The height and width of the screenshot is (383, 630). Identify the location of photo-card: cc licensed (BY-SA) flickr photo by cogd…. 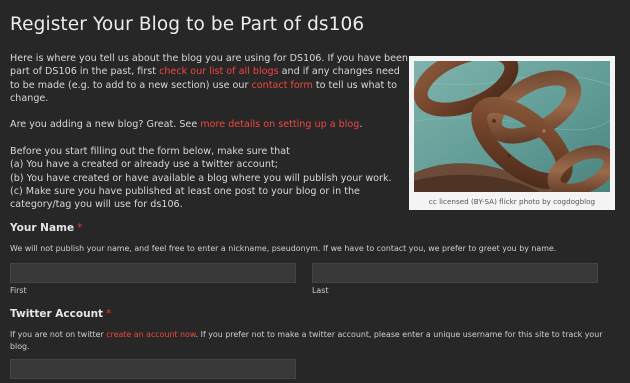
(512, 133).